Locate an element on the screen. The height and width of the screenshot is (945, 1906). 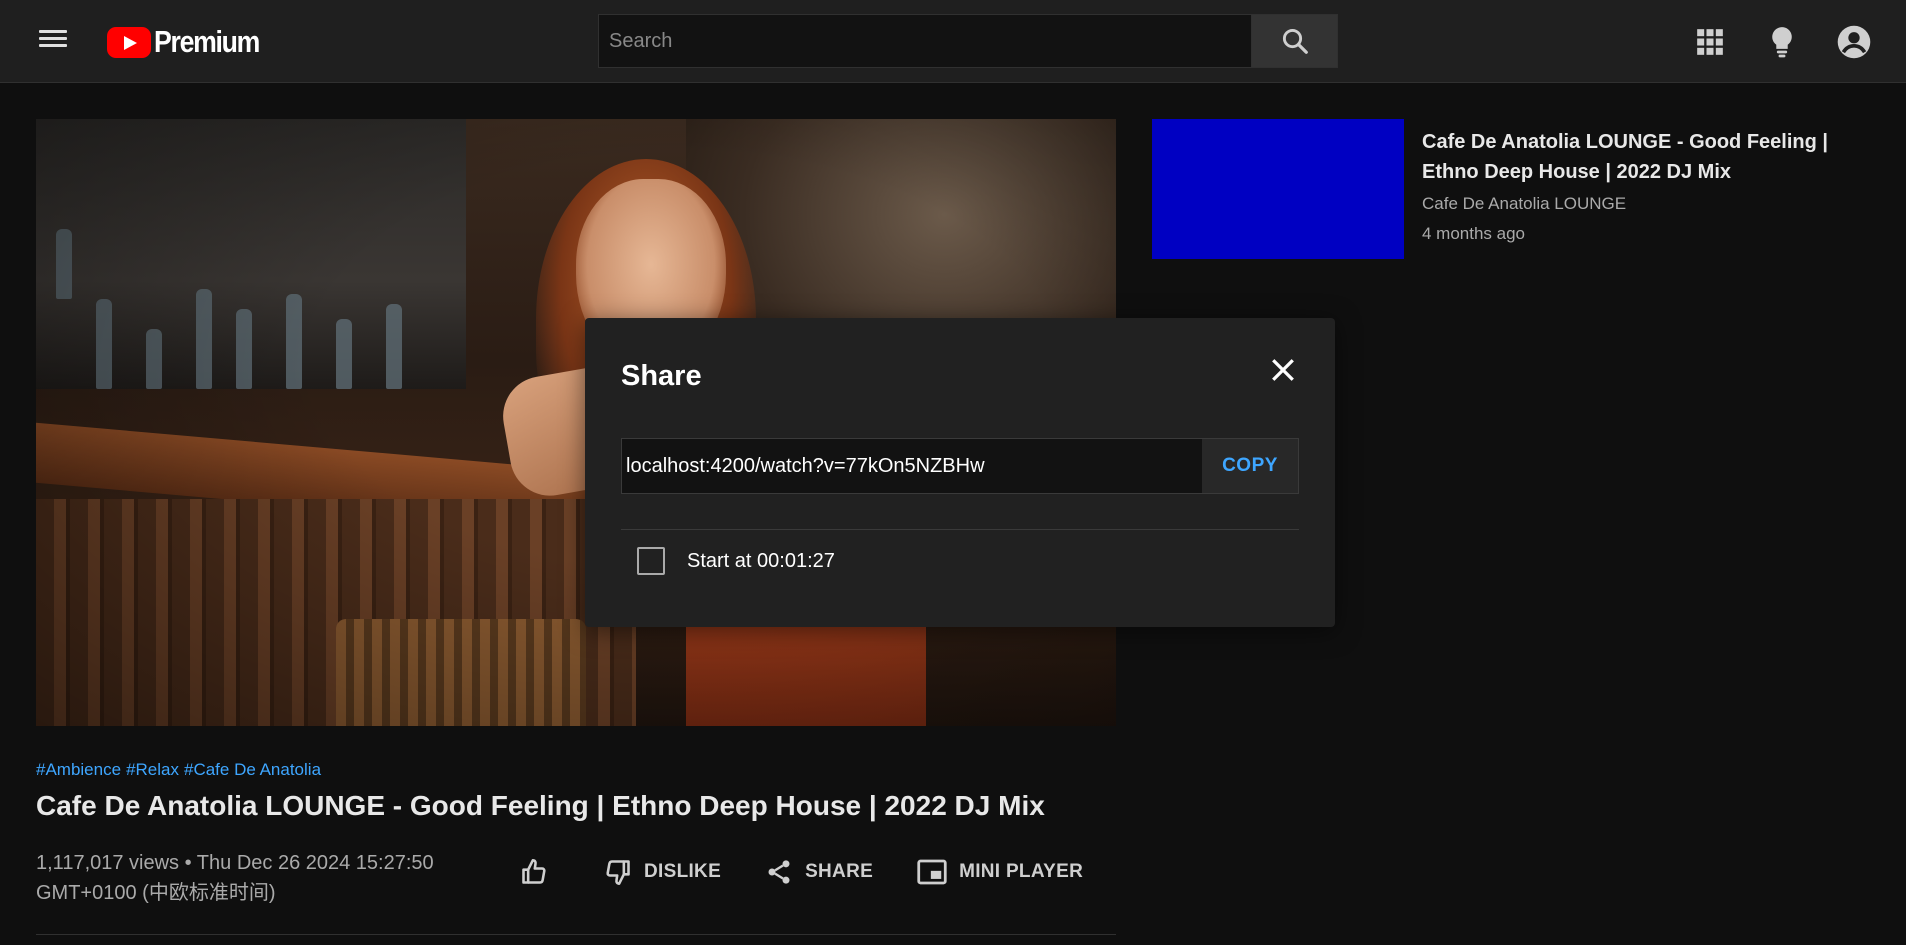
recommended-video-thumbnail is located at coordinates (1278, 189).